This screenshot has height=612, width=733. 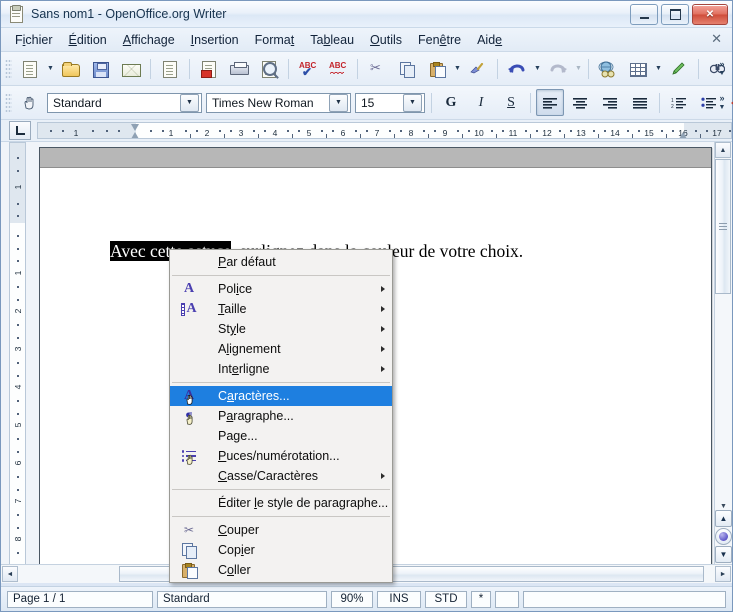 I want to click on pointer-hand-icon, so click(x=30, y=102).